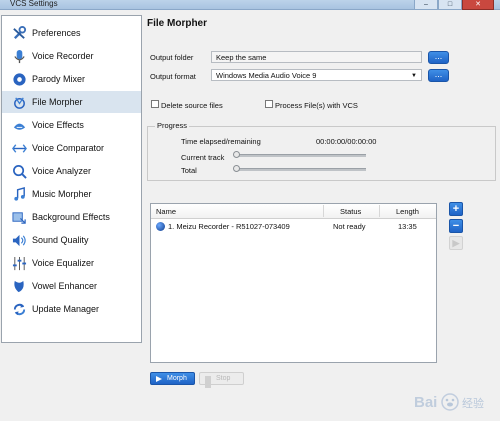 The image size is (500, 421). I want to click on sidebar-item-label: Voice Comparator, so click(68, 148).